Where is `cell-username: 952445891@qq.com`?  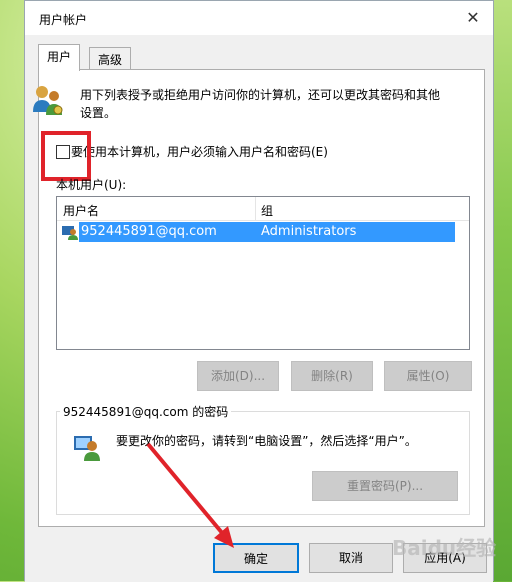
cell-username: 952445891@qq.com is located at coordinates (149, 231).